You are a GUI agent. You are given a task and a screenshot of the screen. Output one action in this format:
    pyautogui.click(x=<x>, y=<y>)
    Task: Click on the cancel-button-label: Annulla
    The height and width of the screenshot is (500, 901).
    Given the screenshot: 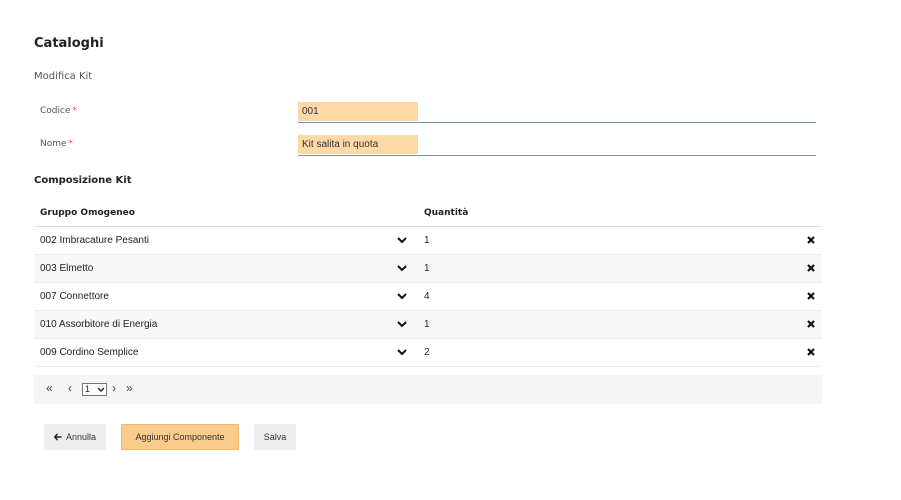 What is the action you would take?
    pyautogui.click(x=80, y=437)
    